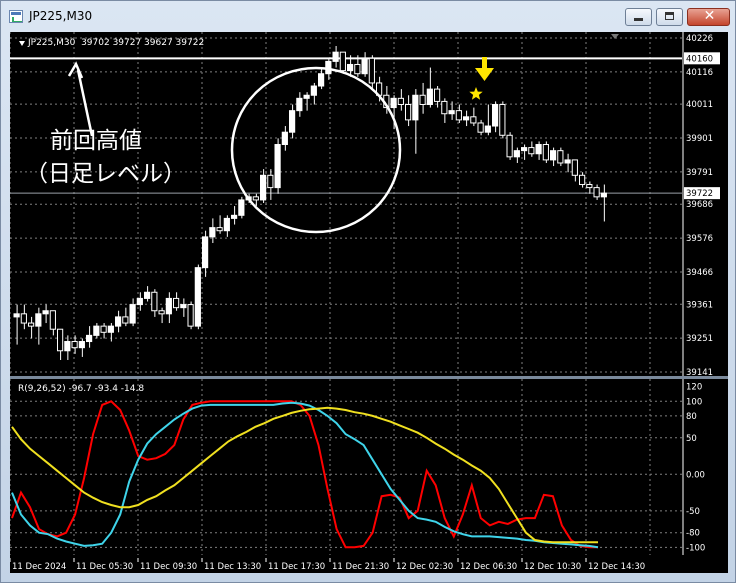  What do you see at coordinates (699, 194) in the screenshot?
I see `price-highlight-label: 39722` at bounding box center [699, 194].